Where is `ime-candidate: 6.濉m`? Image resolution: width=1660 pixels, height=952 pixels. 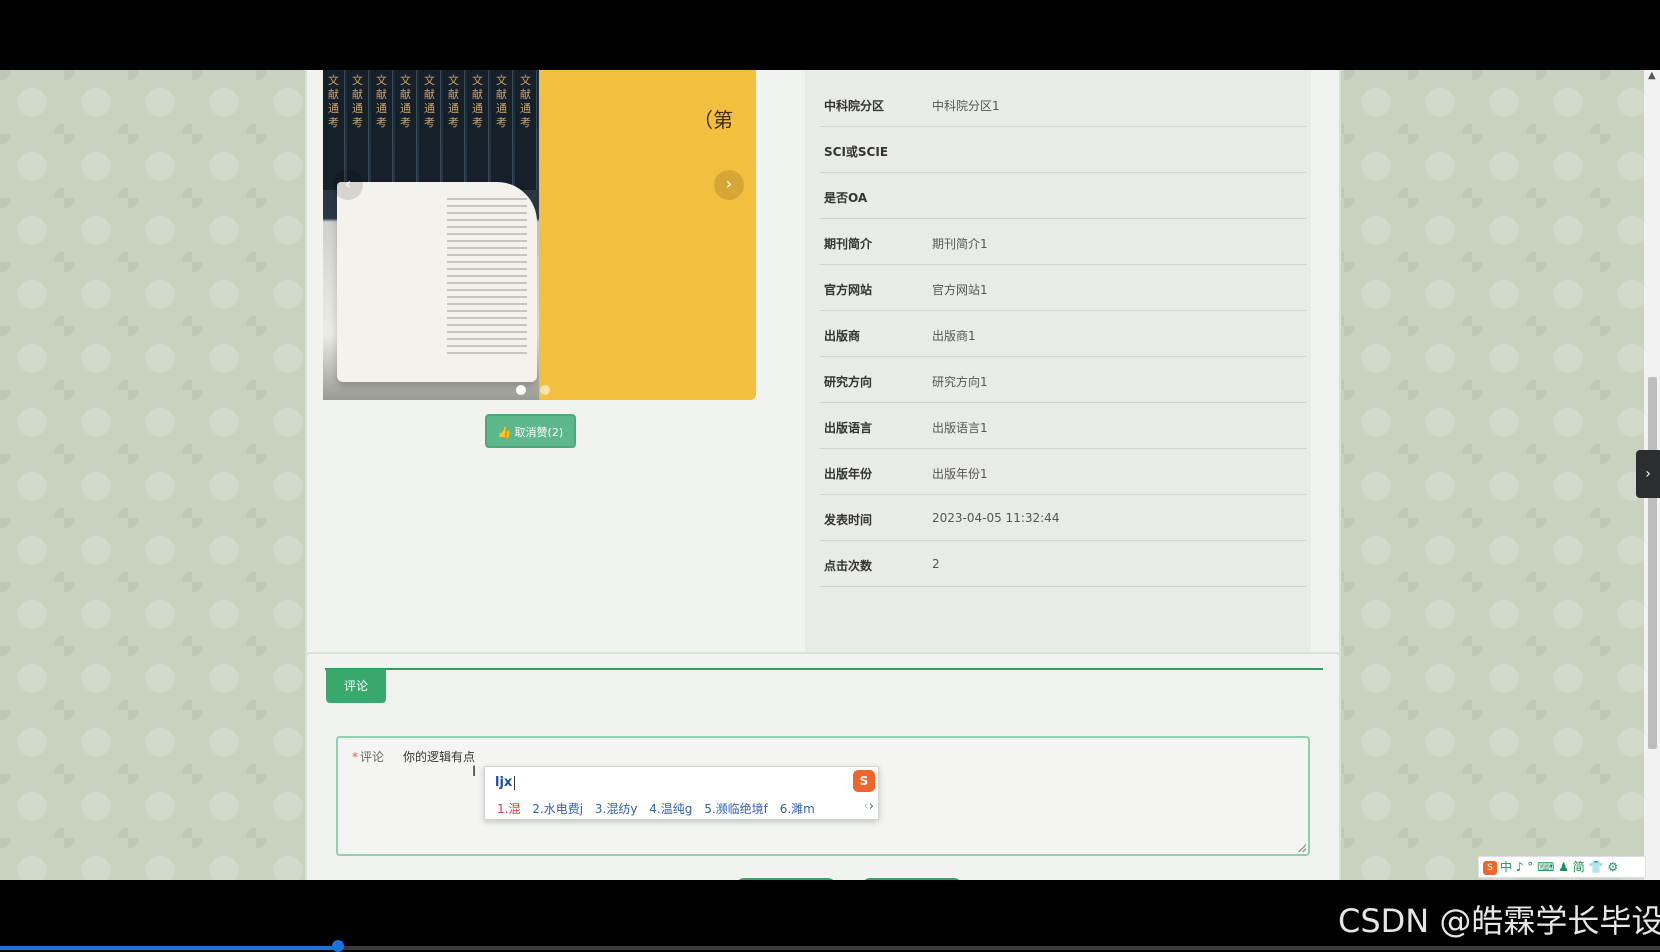 ime-candidate: 6.濉m is located at coordinates (797, 809).